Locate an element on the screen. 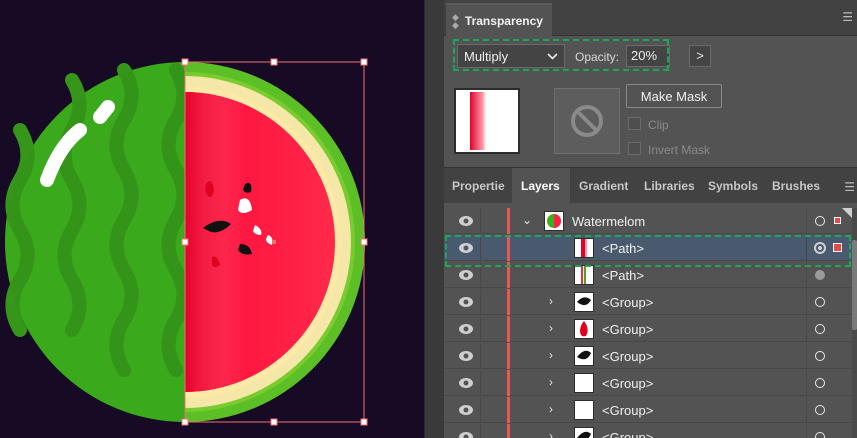 Image resolution: width=857 pixels, height=438 pixels. make-mask-button: Make Mask is located at coordinates (674, 96).